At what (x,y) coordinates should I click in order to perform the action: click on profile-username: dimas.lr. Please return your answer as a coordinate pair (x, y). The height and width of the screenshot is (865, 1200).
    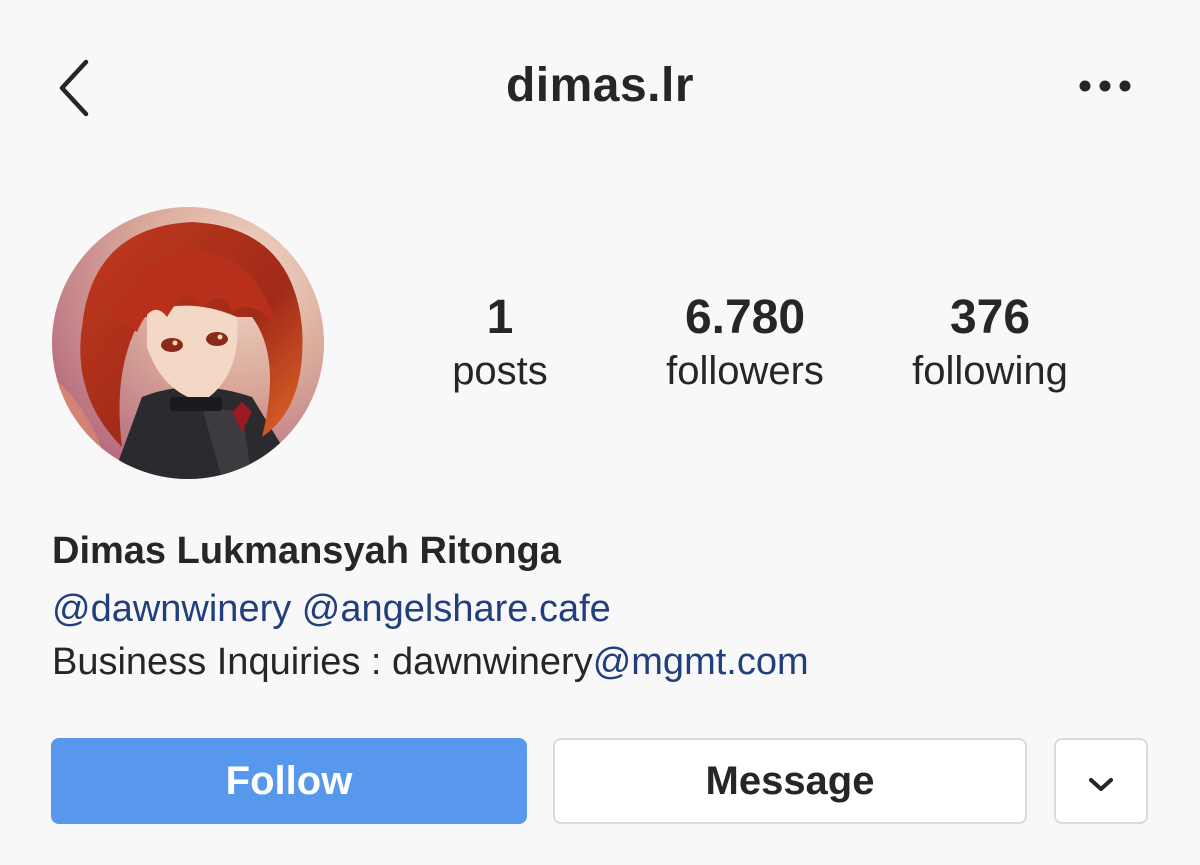
    Looking at the image, I should click on (600, 85).